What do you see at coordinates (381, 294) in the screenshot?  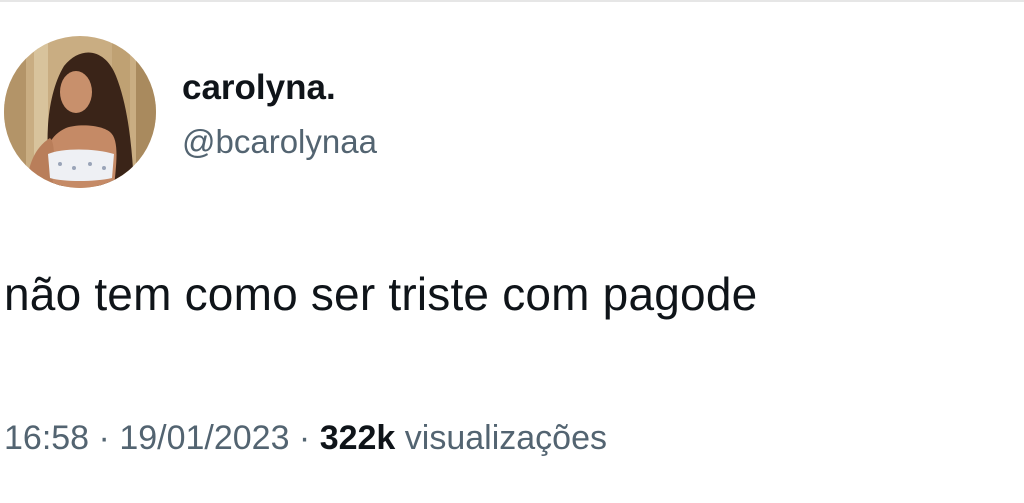 I see `tweet-text: não tem como ser triste com pagode` at bounding box center [381, 294].